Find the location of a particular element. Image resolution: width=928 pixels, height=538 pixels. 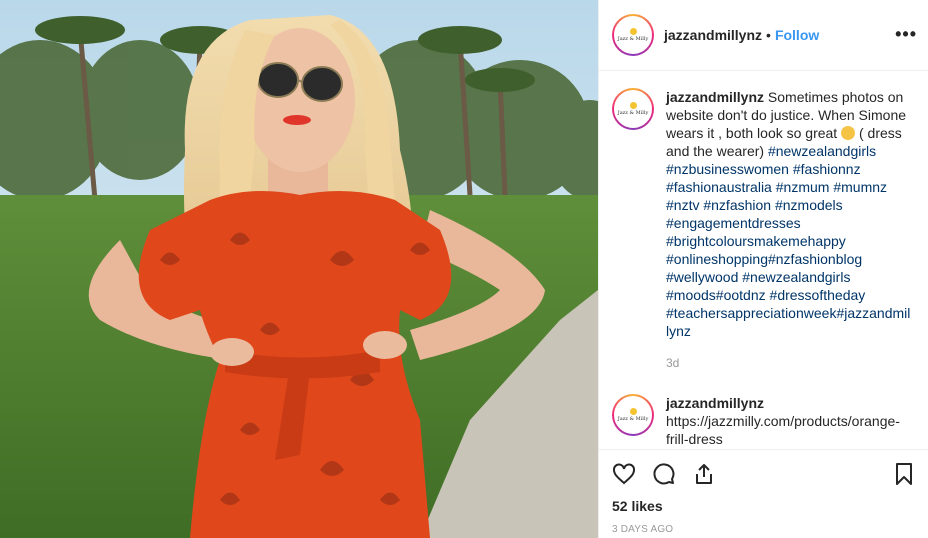

hashtag-link: #onlineshopping#nzfashionblog is located at coordinates (764, 259).